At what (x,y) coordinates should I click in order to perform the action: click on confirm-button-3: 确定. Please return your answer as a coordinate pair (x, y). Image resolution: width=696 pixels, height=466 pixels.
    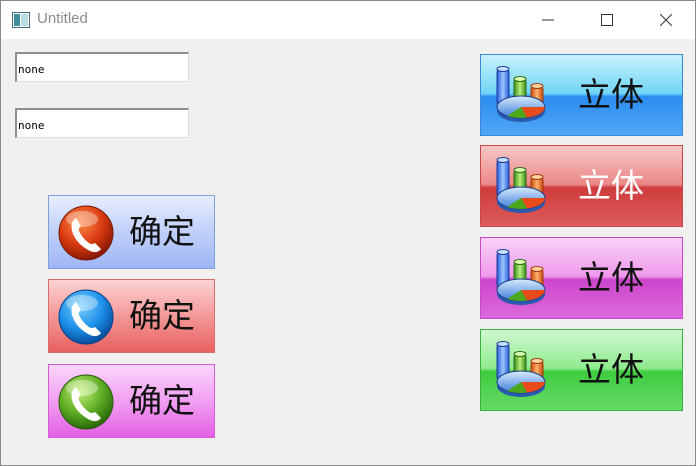
    Looking at the image, I should click on (131, 401).